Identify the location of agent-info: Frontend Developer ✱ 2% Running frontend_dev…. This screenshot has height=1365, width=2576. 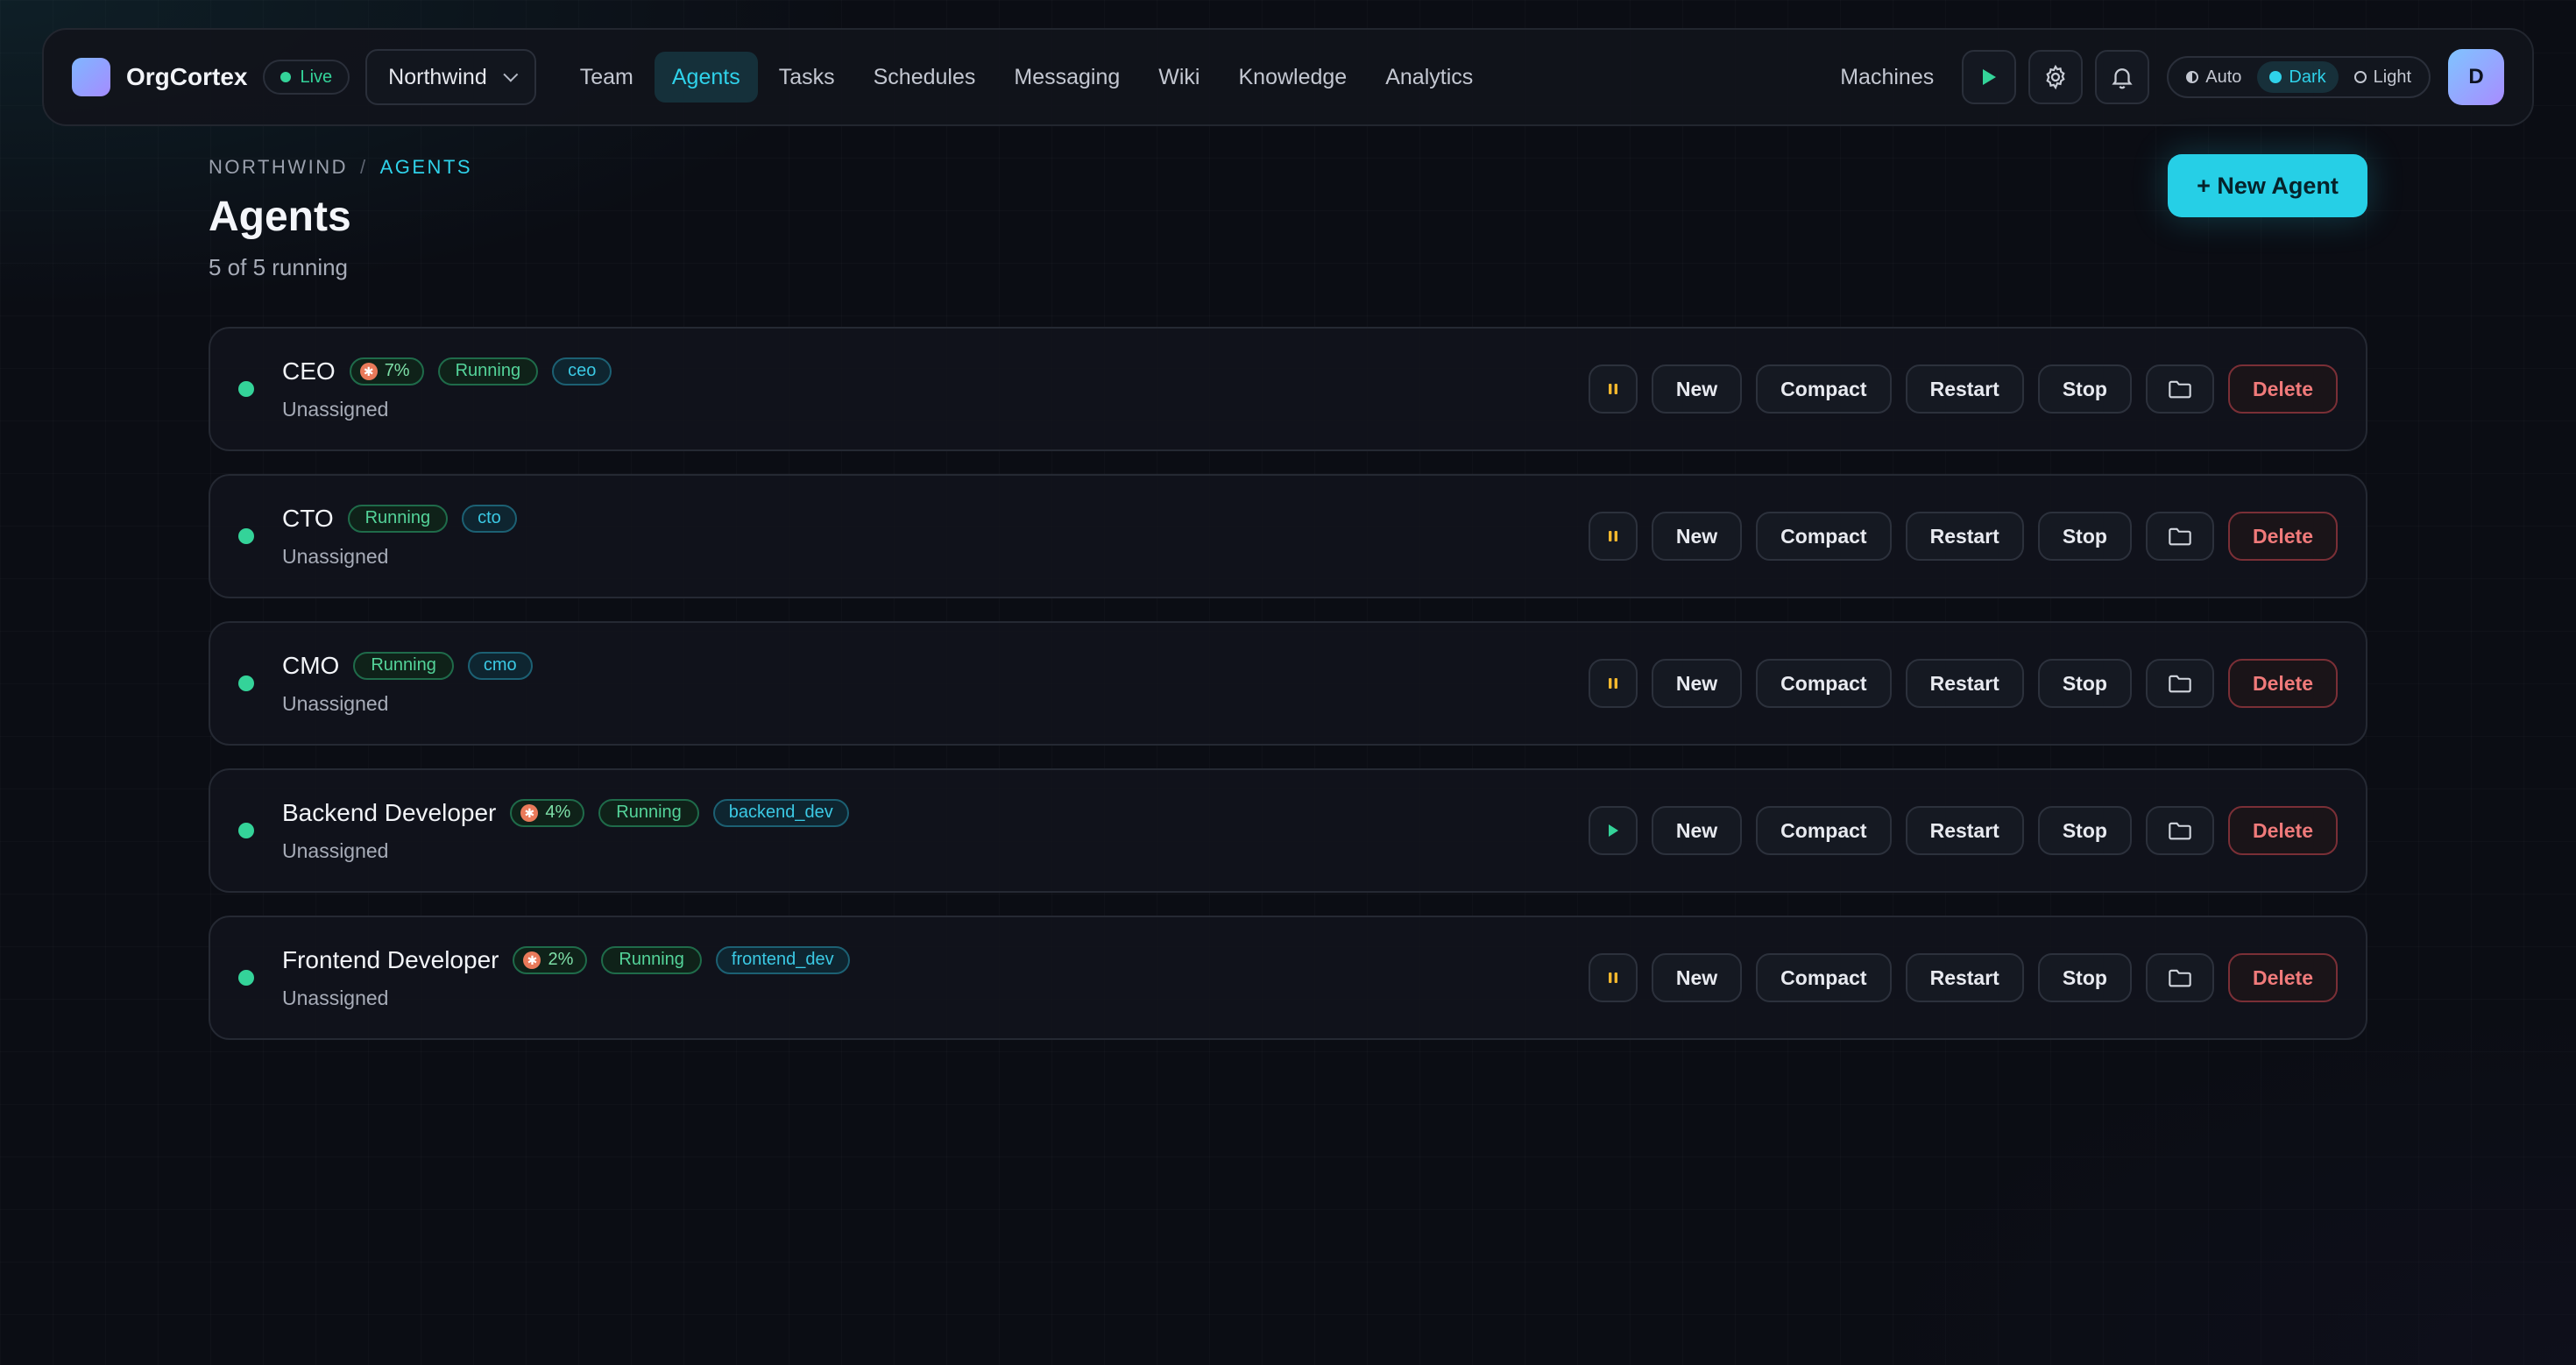
(566, 977).